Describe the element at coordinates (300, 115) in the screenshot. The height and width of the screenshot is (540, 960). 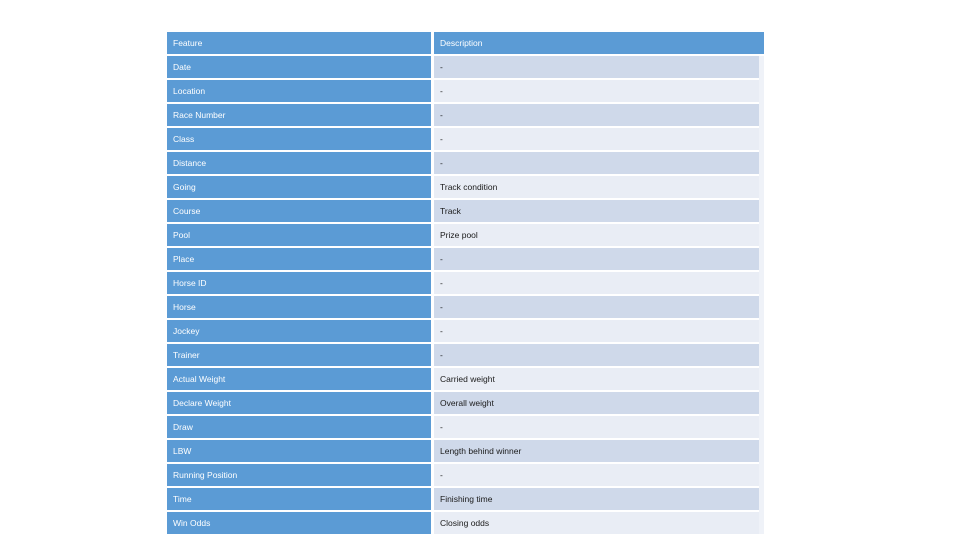
I see `cell-feature: Race Number` at that location.